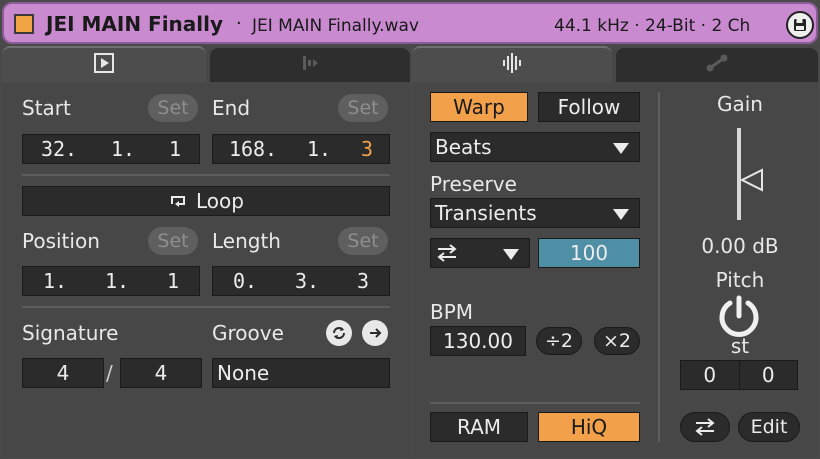 This screenshot has width=820, height=459. I want to click on length-label: Length, so click(246, 241).